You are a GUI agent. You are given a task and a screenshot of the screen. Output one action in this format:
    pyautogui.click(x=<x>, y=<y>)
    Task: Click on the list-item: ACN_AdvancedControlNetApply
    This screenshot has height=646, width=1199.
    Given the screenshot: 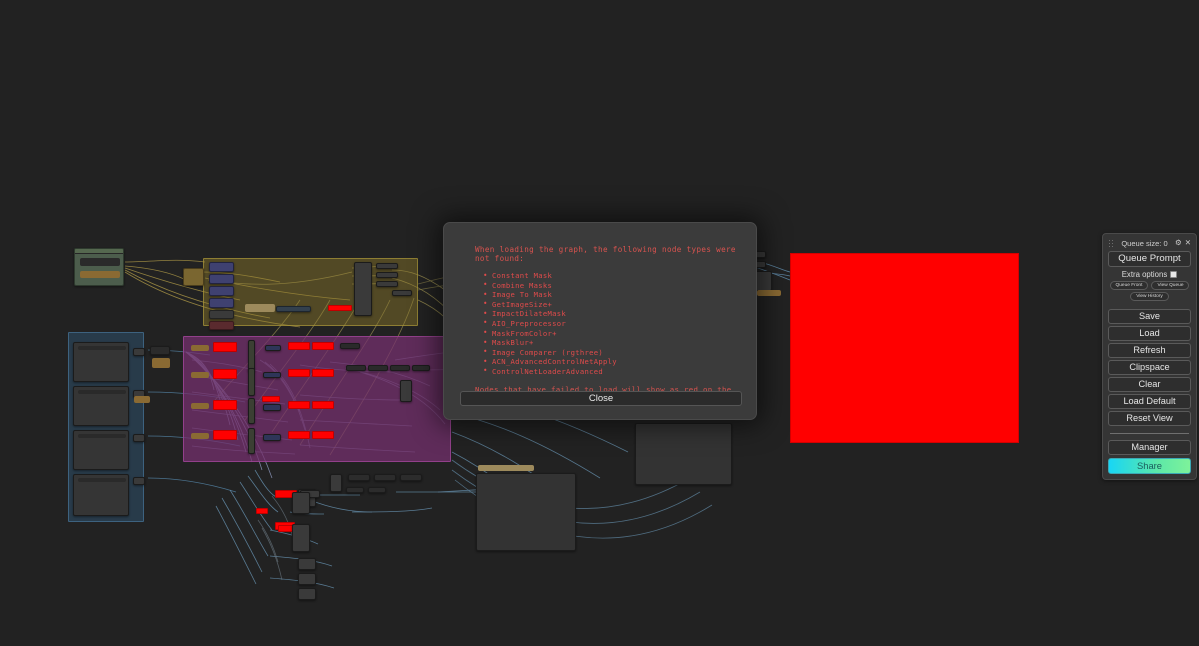 What is the action you would take?
    pyautogui.click(x=611, y=362)
    